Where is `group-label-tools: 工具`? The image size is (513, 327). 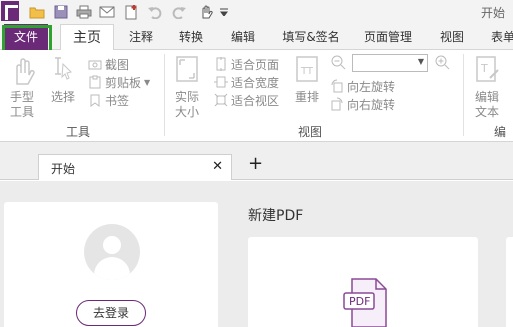
group-label-tools: 工具 is located at coordinates (78, 132).